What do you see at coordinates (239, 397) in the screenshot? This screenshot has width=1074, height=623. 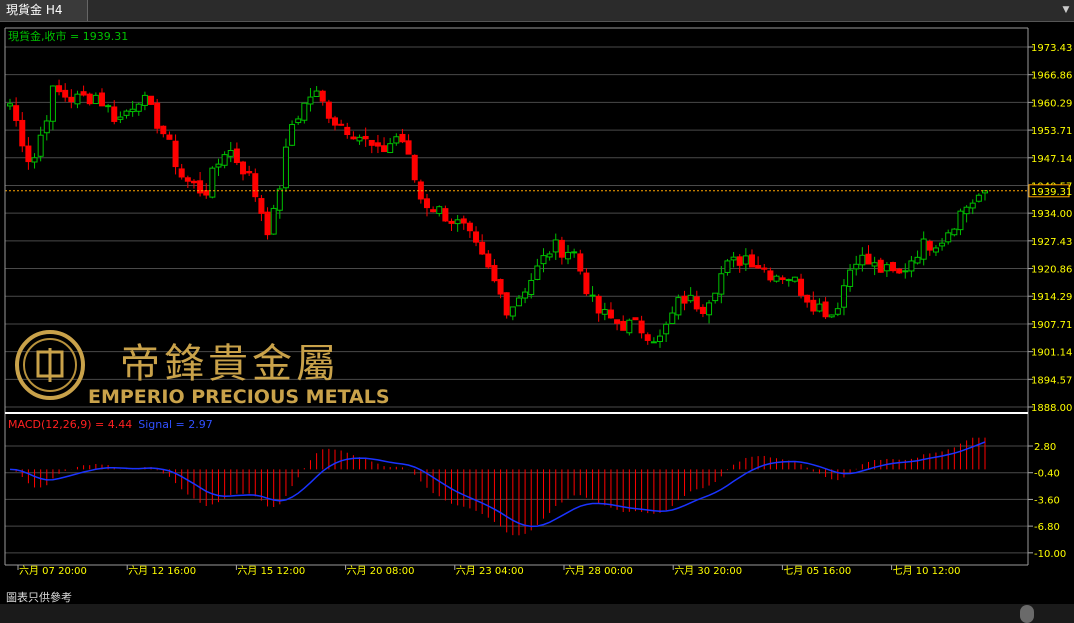 I see `brand-english: EMPERIO PRECIOUS METALS` at bounding box center [239, 397].